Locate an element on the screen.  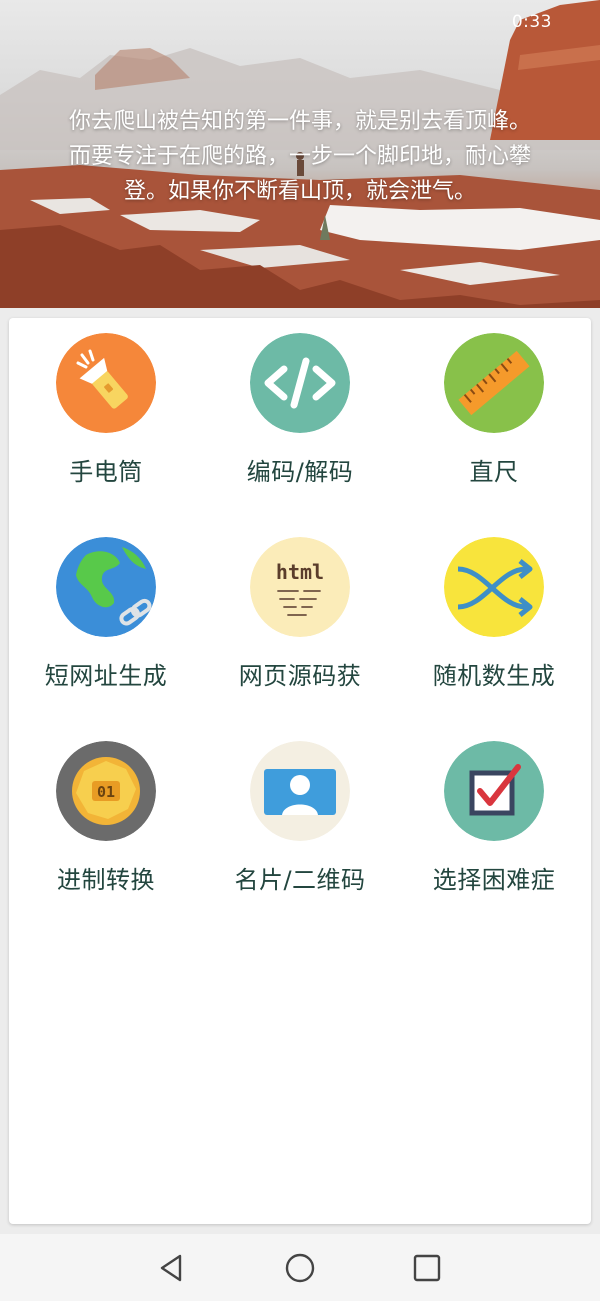
quote-line: 你去爬山被告知的第一件事，就是别去看顶峰。 is located at coordinates (299, 121).